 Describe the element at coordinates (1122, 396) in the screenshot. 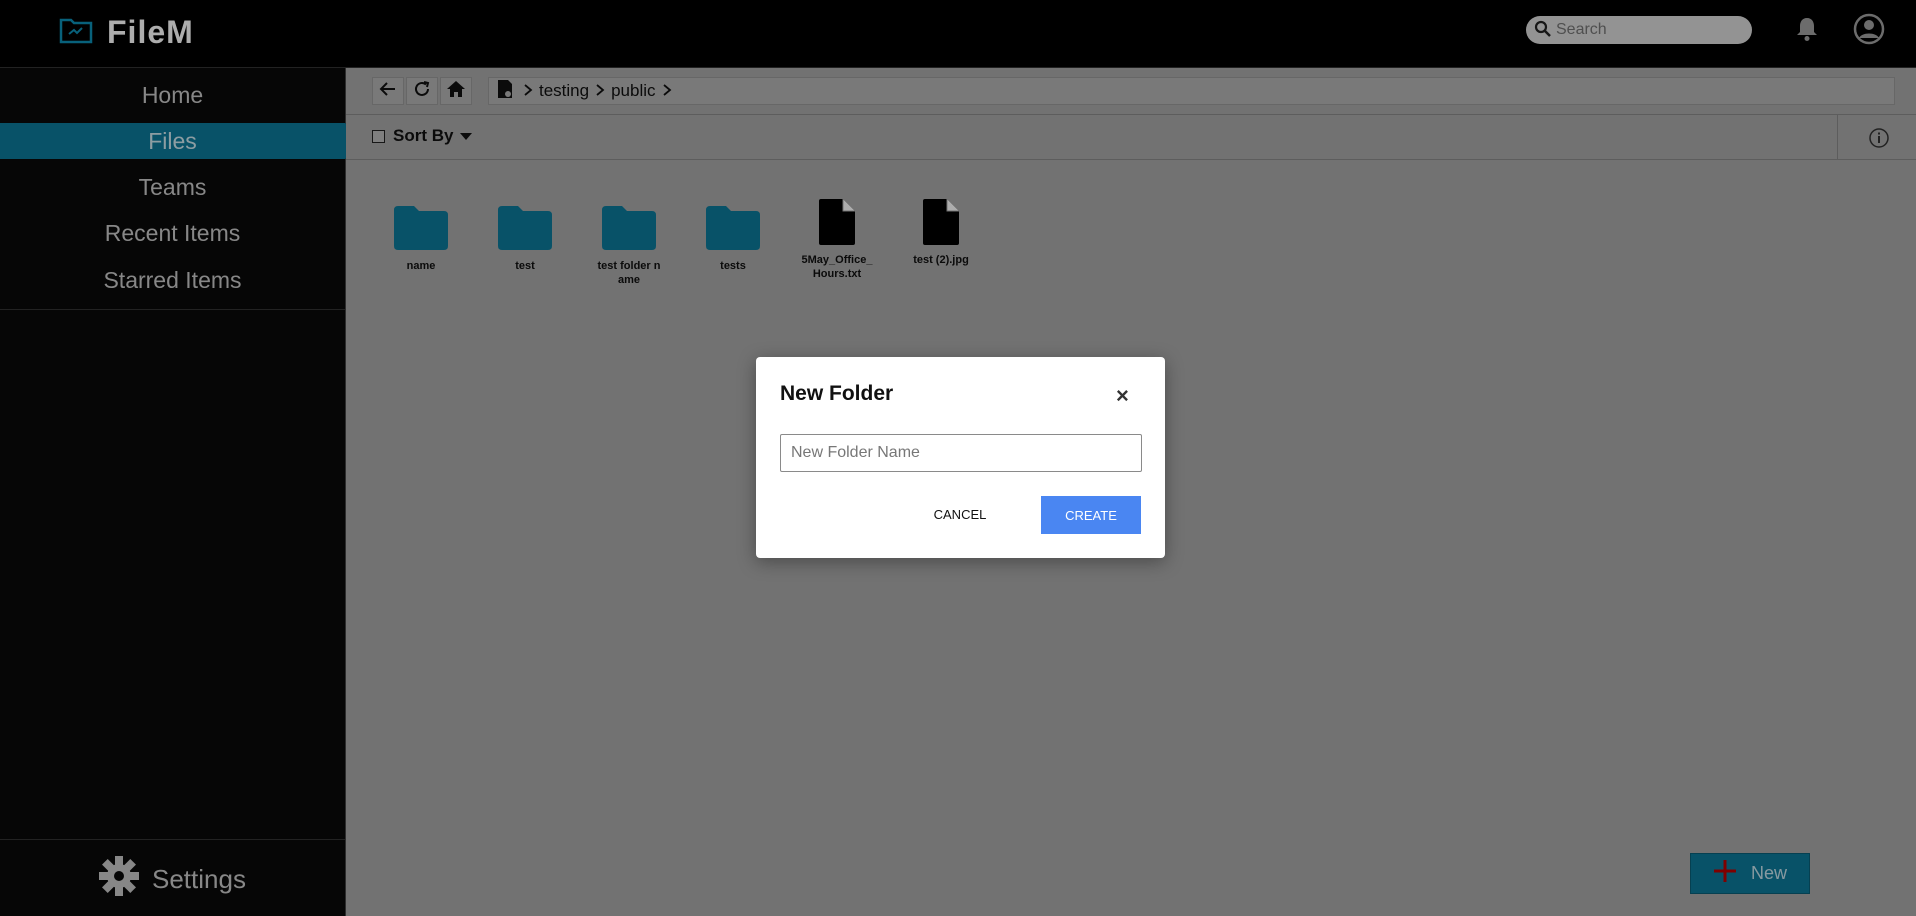

I see `close-icon: ×` at that location.